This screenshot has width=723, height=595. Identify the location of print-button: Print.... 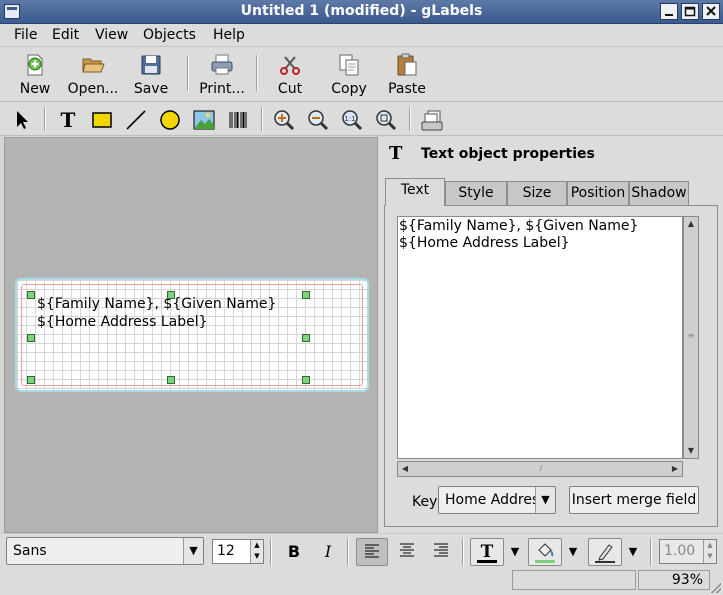
(222, 75).